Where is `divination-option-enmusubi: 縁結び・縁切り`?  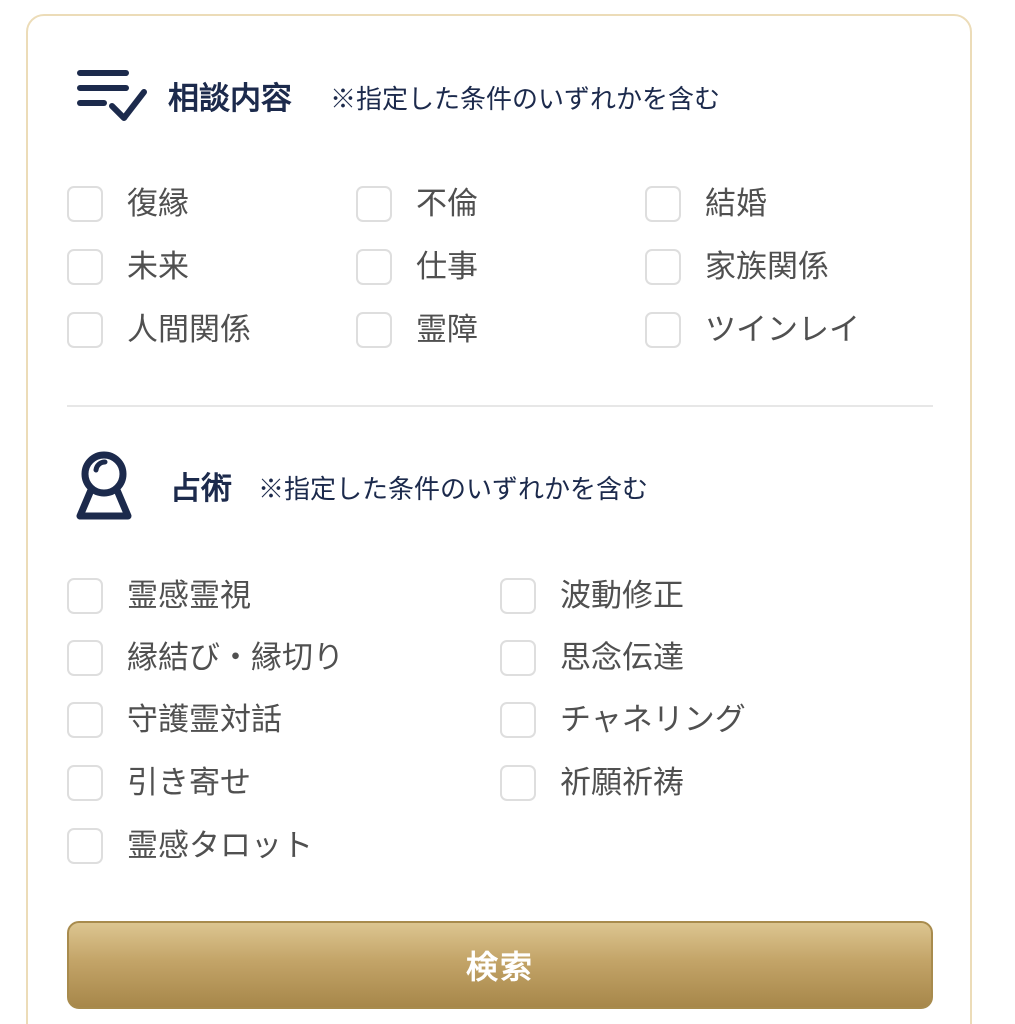
divination-option-enmusubi: 縁結び・縁切り is located at coordinates (205, 658).